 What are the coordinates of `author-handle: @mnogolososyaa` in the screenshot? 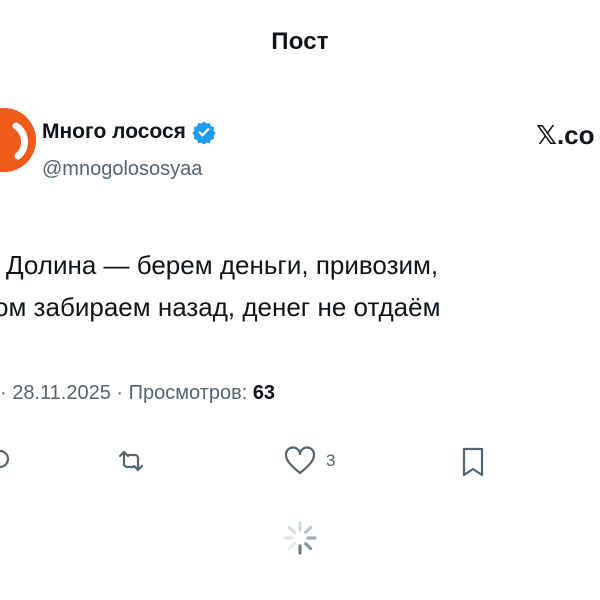 It's located at (122, 169).